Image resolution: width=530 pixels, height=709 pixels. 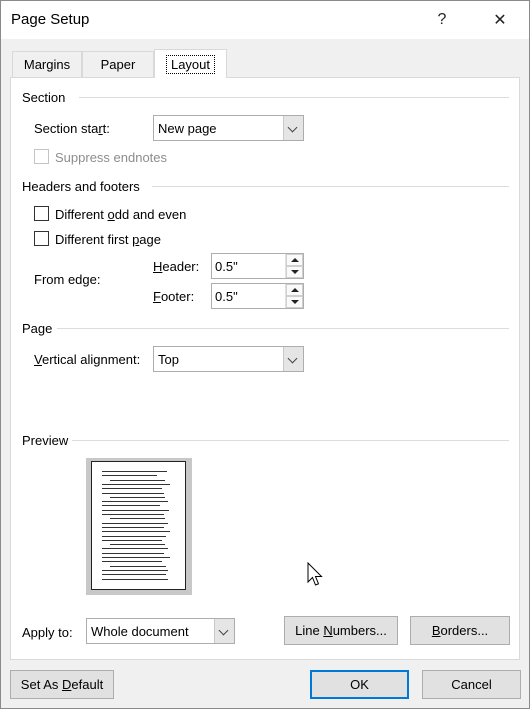 What do you see at coordinates (41, 213) in the screenshot?
I see `different-odd-even-checkbox` at bounding box center [41, 213].